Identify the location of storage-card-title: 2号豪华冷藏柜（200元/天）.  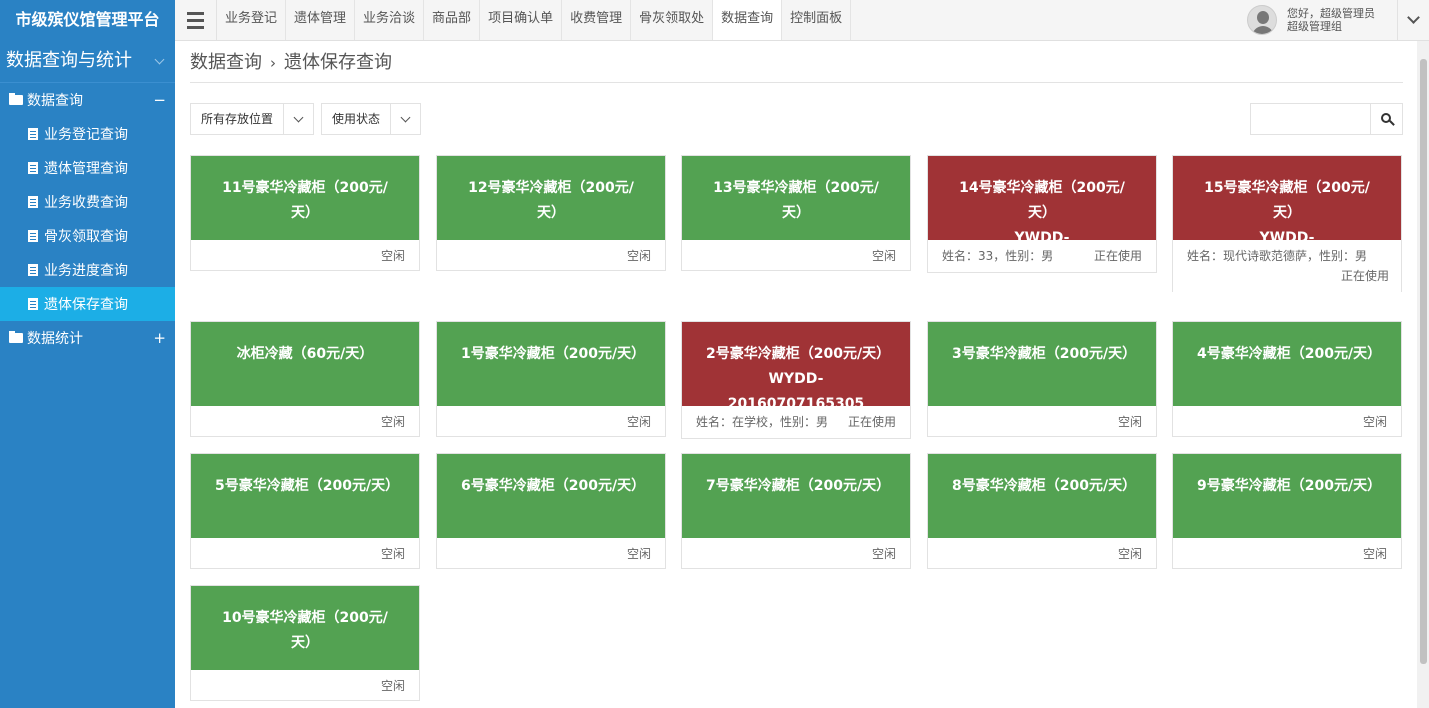
(798, 354).